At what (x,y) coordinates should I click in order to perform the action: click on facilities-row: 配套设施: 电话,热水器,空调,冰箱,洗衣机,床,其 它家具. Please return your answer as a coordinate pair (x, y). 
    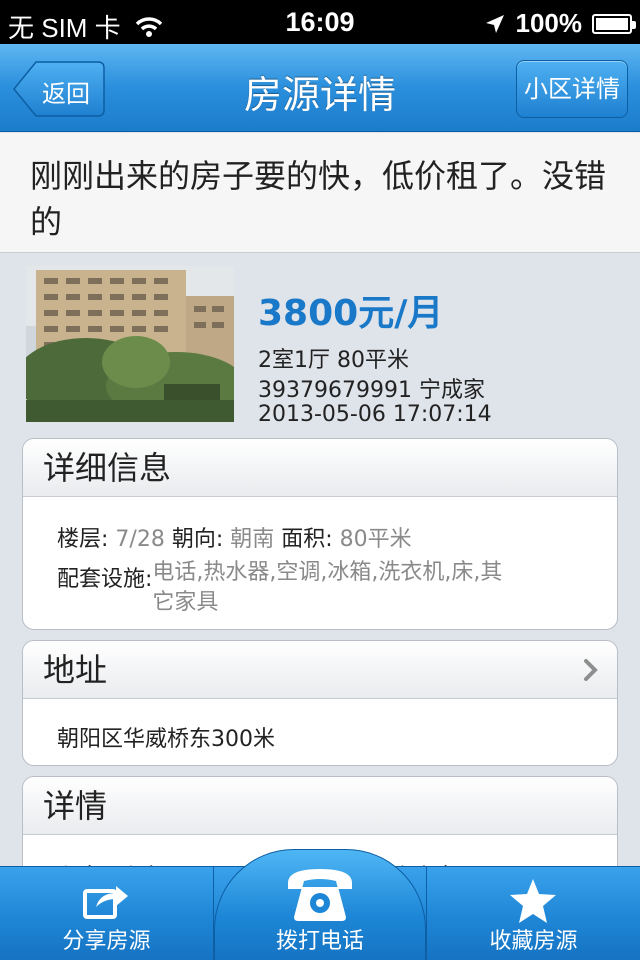
    Looking at the image, I should click on (337, 588).